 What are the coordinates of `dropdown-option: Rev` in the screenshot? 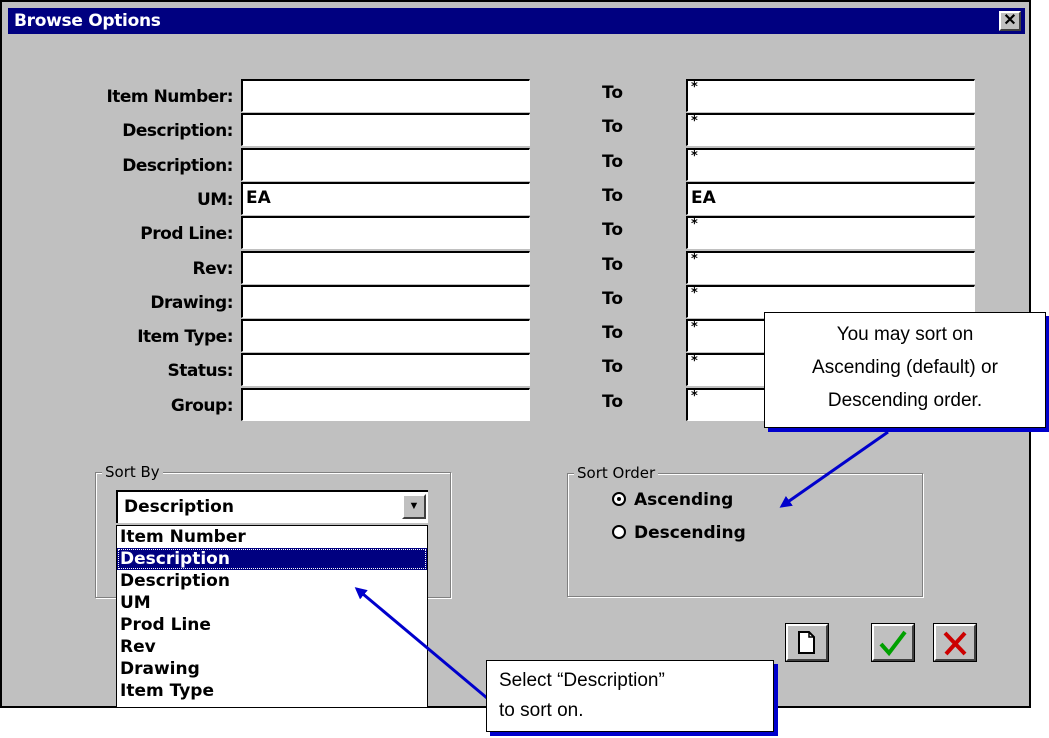 It's located at (272, 647).